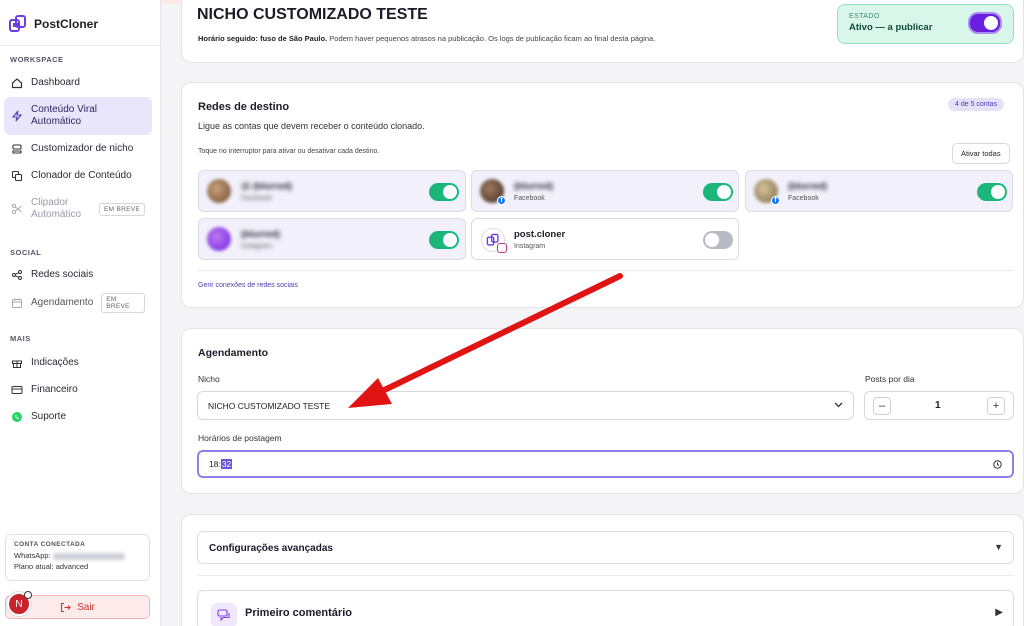 The image size is (1024, 626). What do you see at coordinates (16, 209) in the screenshot?
I see `scissors-icon` at bounding box center [16, 209].